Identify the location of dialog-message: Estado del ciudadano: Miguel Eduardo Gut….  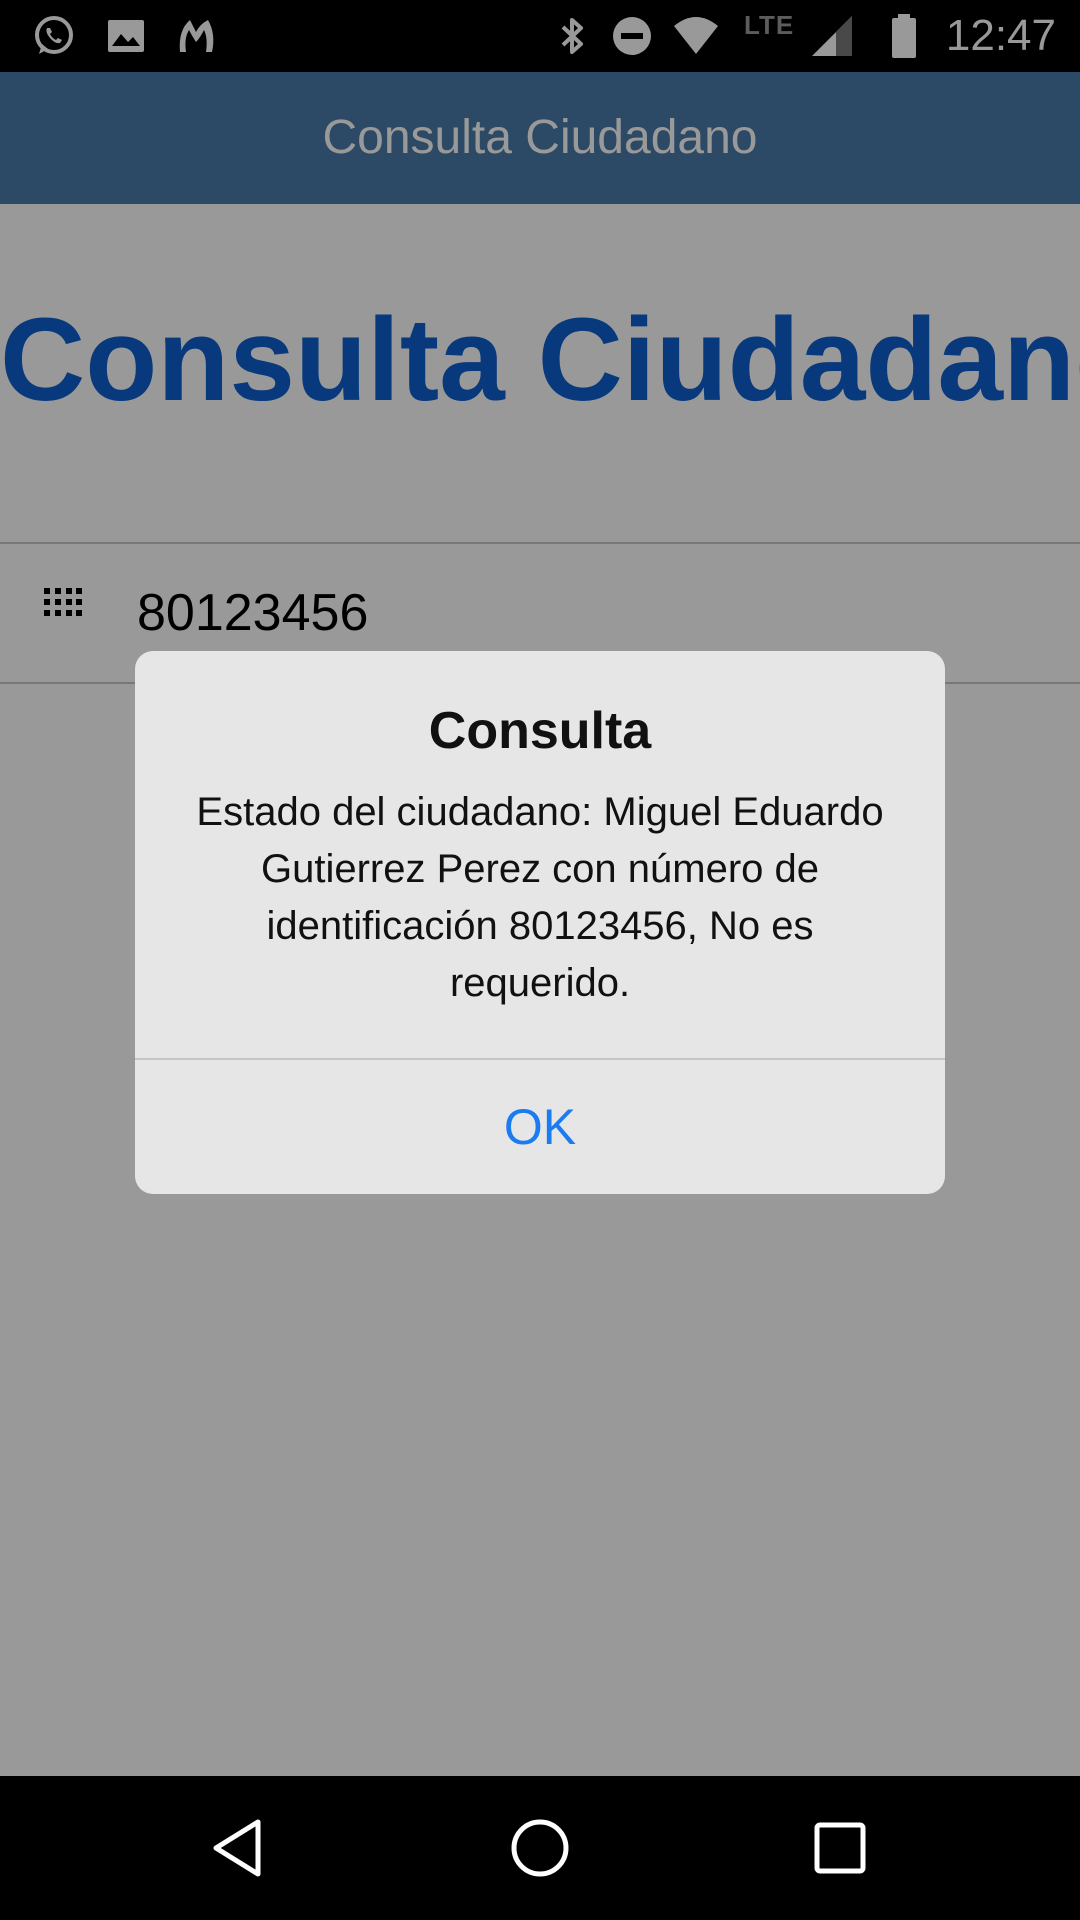
(540, 897).